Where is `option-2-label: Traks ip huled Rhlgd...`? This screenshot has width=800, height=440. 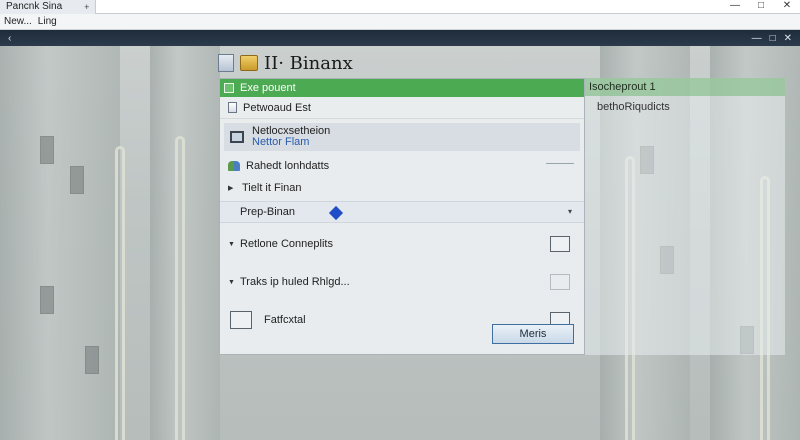 option-2-label: Traks ip huled Rhlgd... is located at coordinates (295, 282).